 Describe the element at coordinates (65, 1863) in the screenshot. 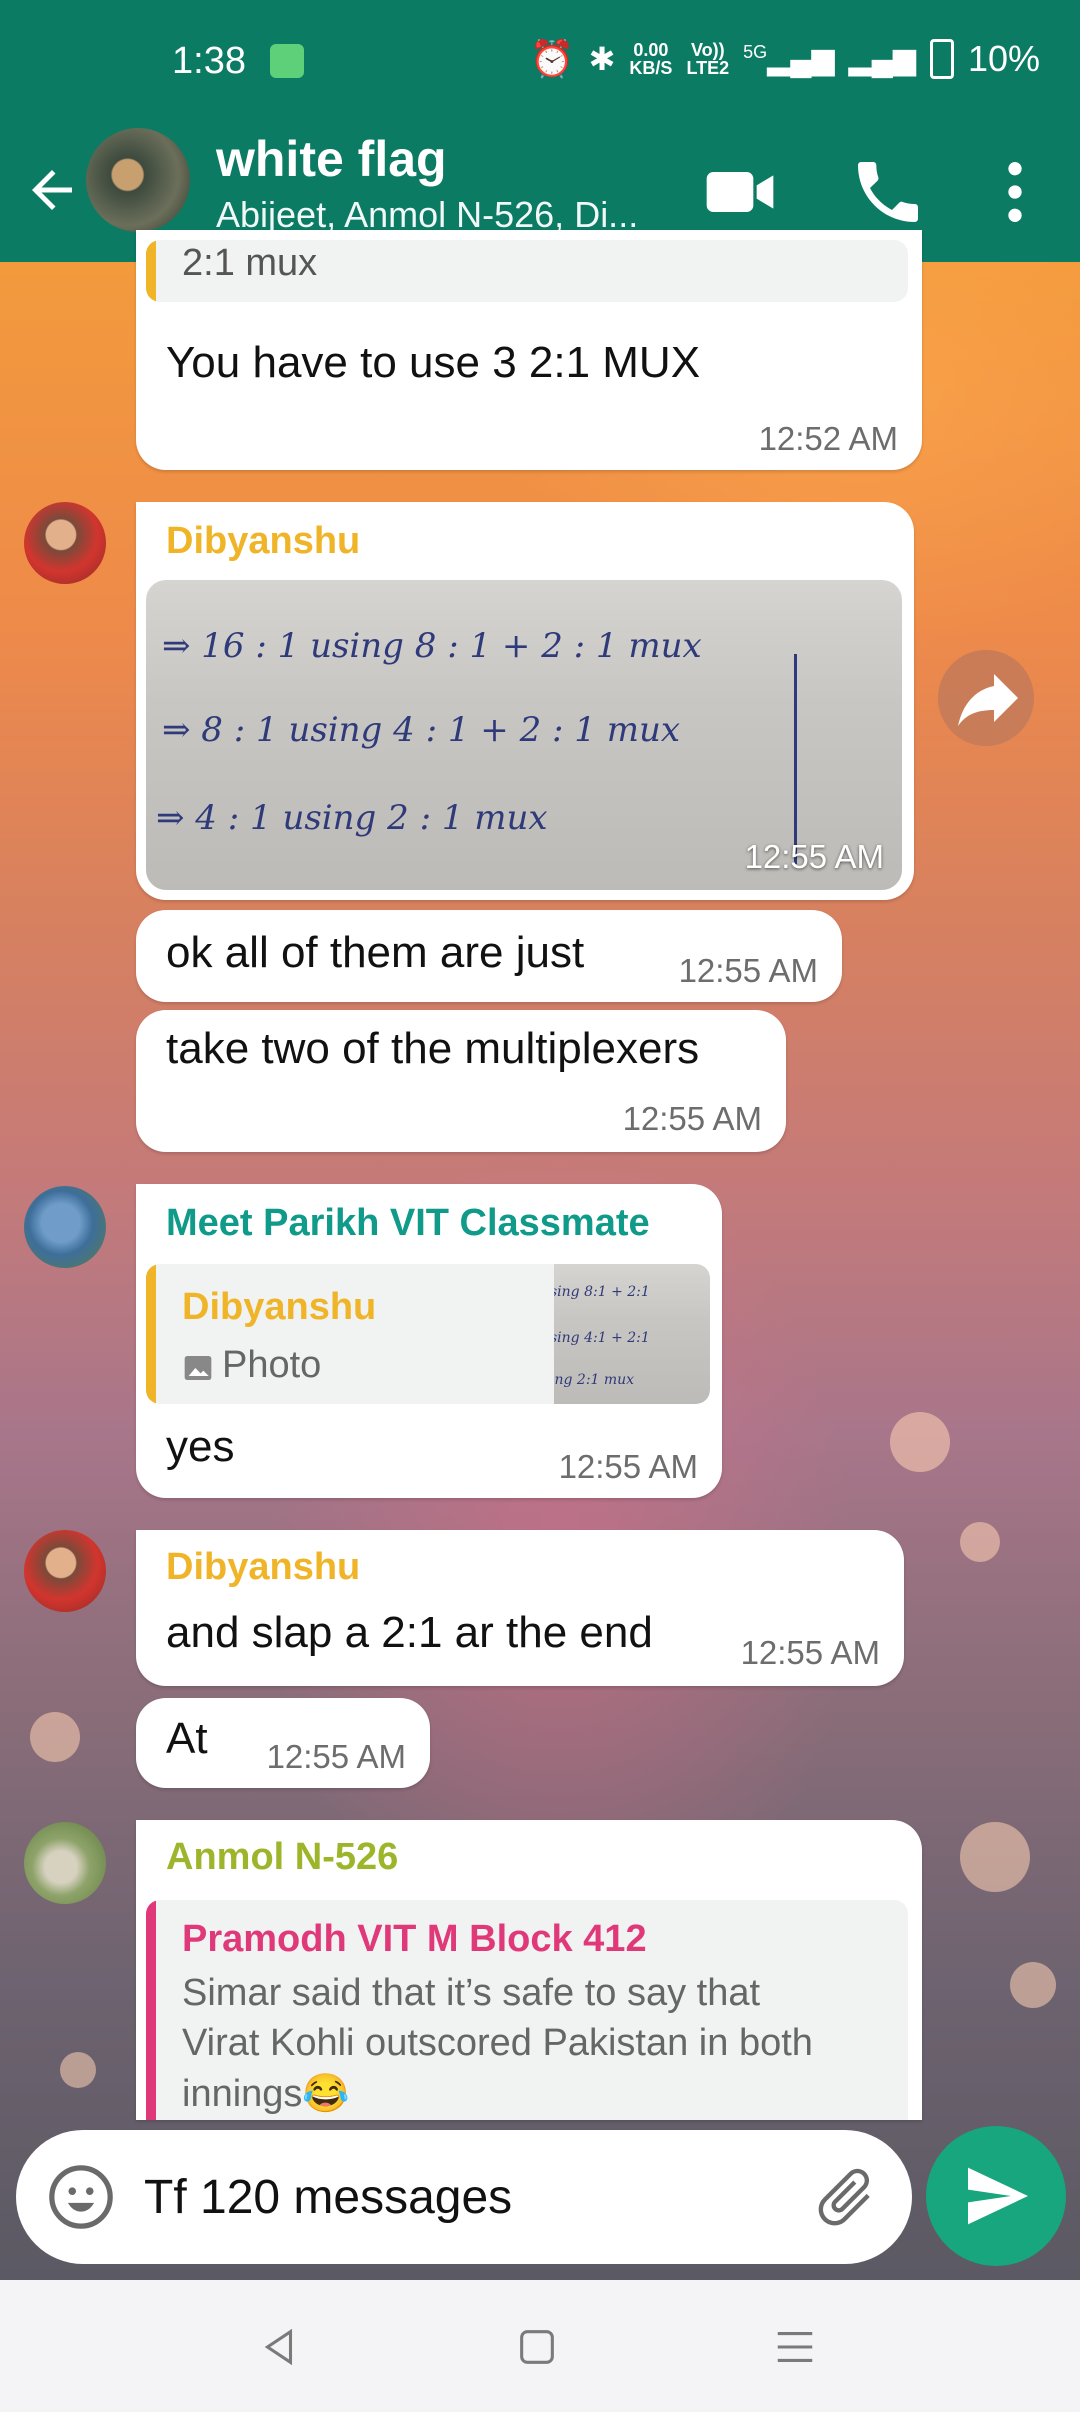

I see `avatar-anmol` at that location.